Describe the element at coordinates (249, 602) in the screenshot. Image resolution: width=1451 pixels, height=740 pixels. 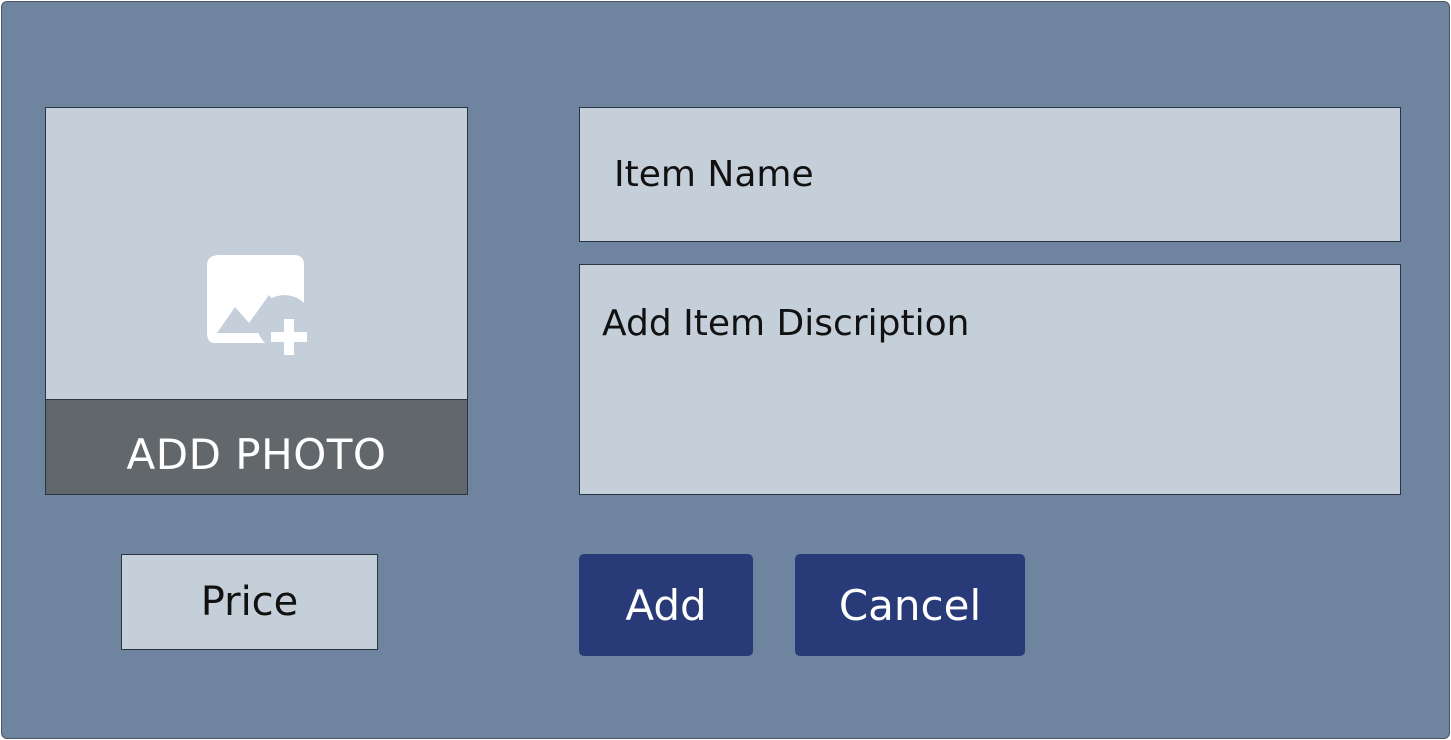
I see `price-field: Price` at that location.